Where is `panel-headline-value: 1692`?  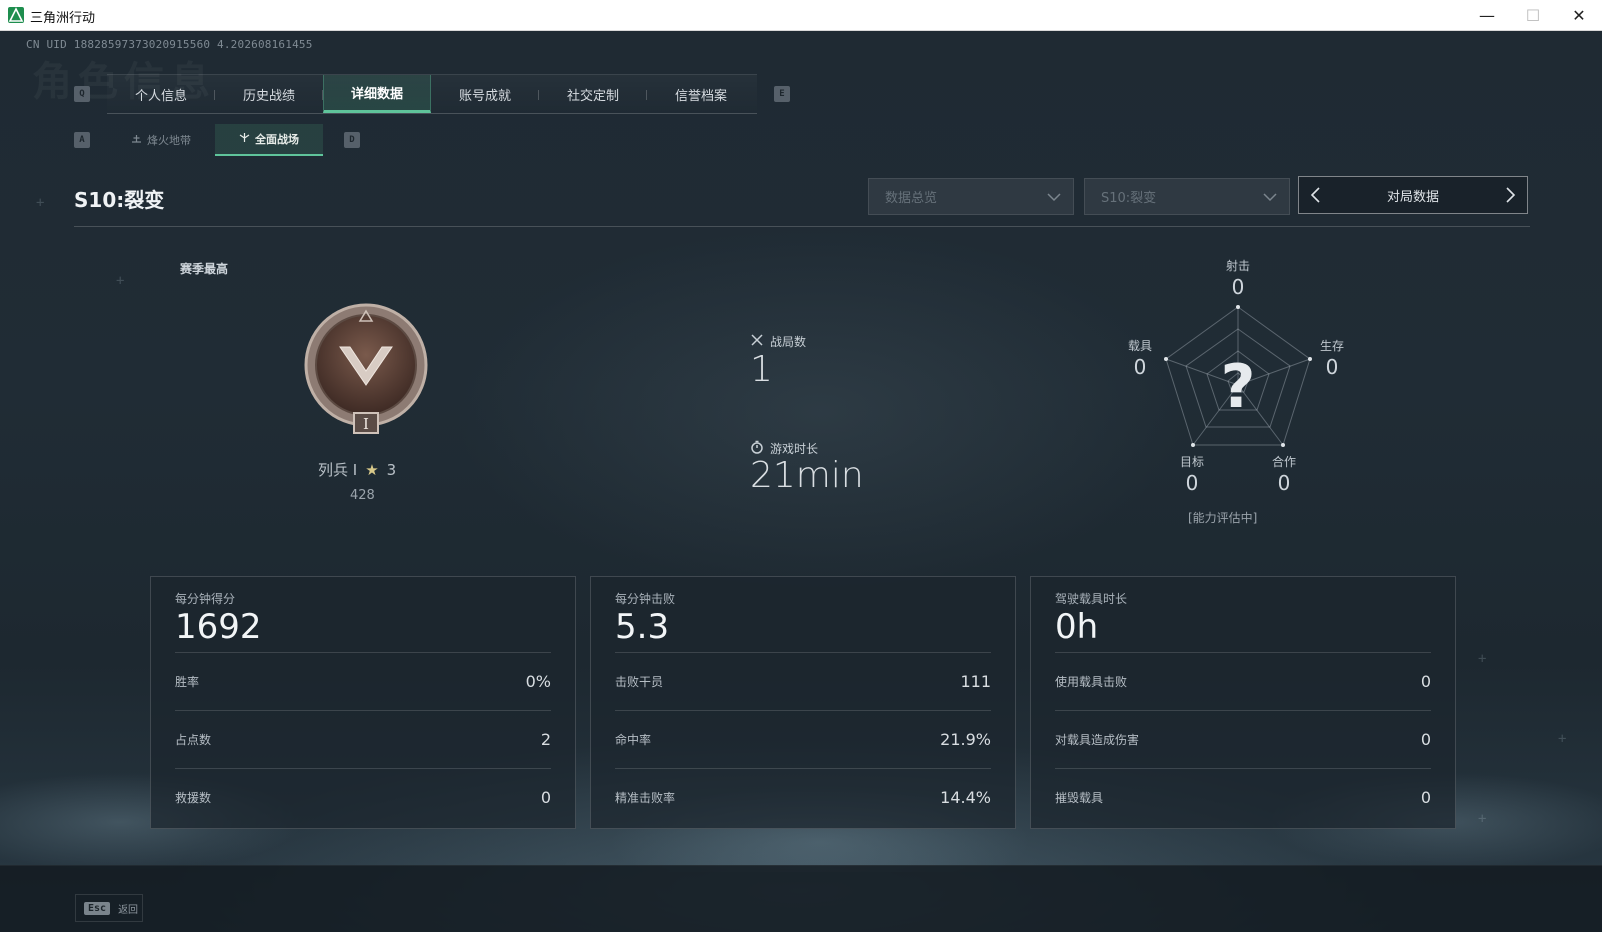
panel-headline-value: 1692 is located at coordinates (218, 627).